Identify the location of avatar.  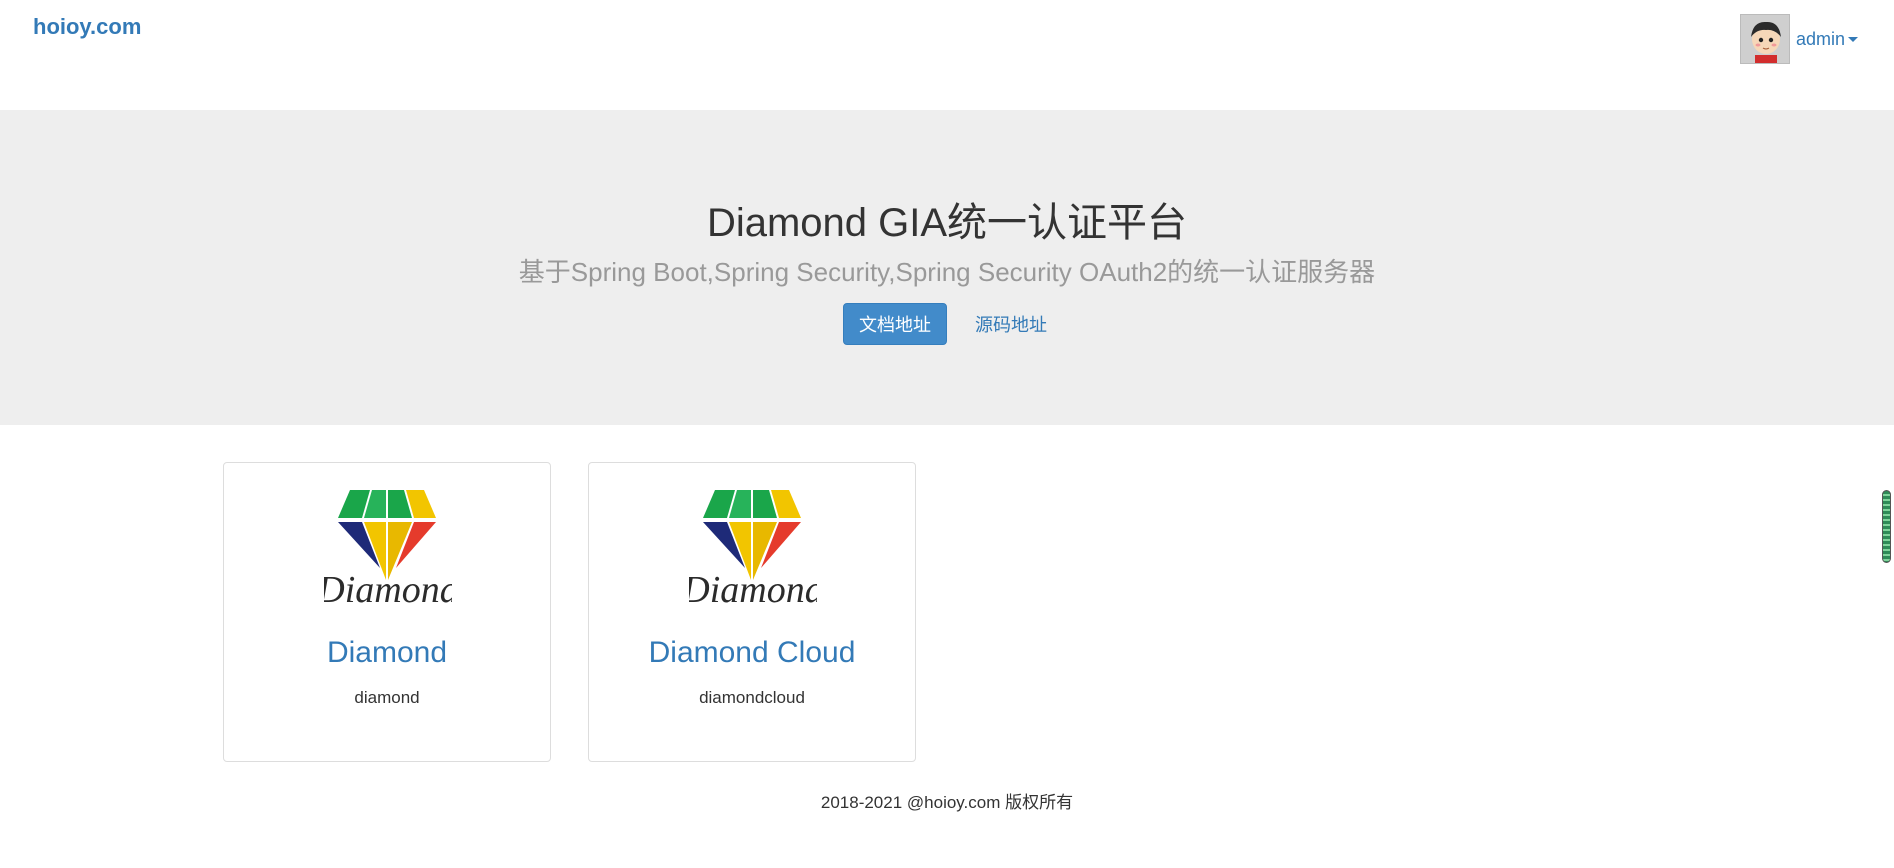
(1765, 39).